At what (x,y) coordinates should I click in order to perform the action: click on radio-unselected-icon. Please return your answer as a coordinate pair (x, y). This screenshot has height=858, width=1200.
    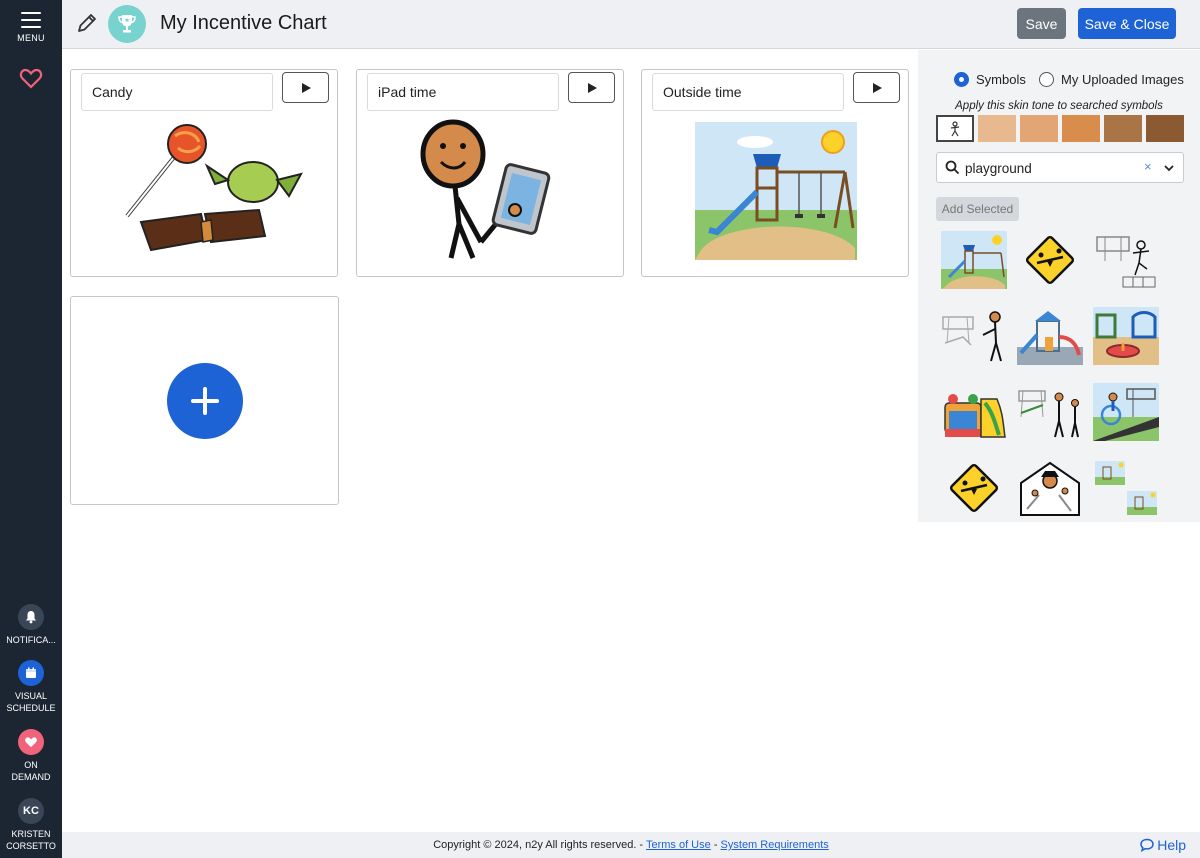
    Looking at the image, I should click on (1046, 79).